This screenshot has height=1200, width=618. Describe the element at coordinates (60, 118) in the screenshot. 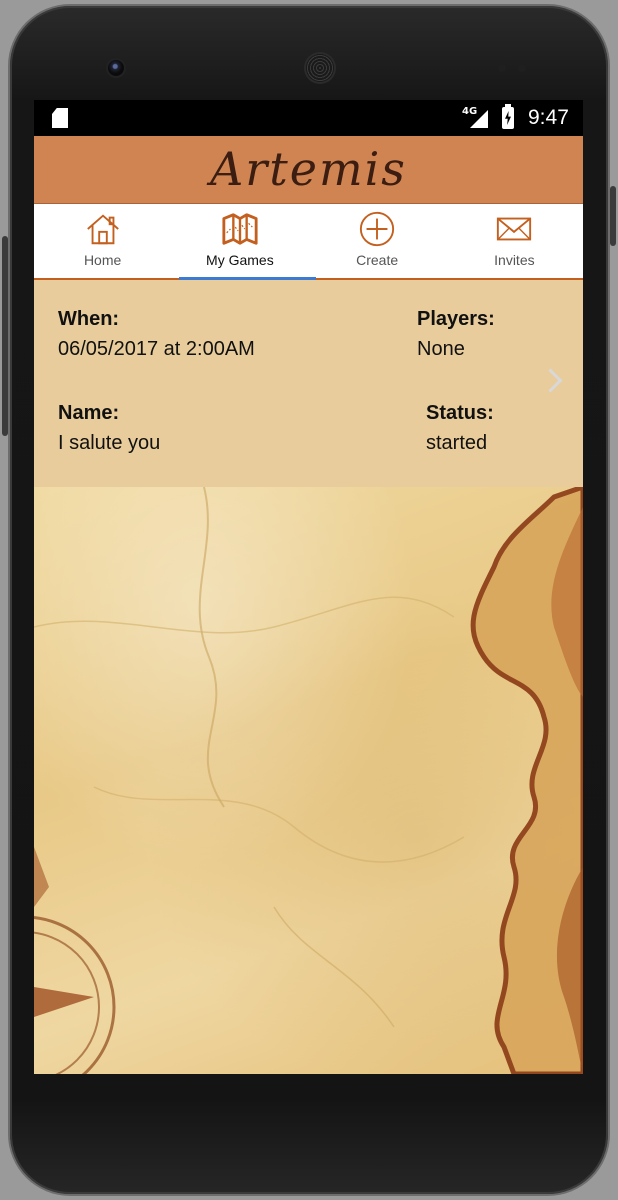

I see `sd-card-icon` at that location.